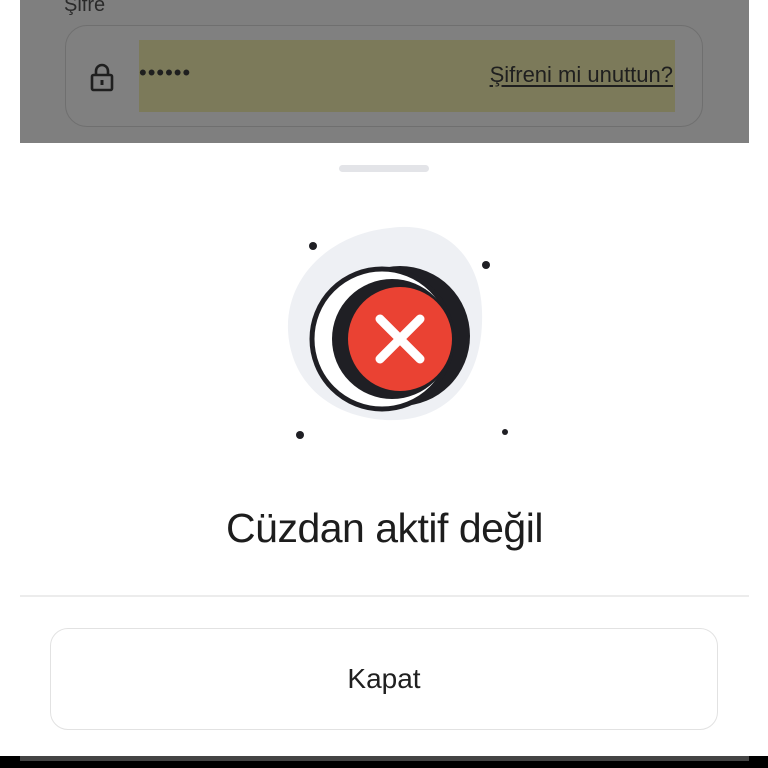  I want to click on left-gutter, so click(10, 384).